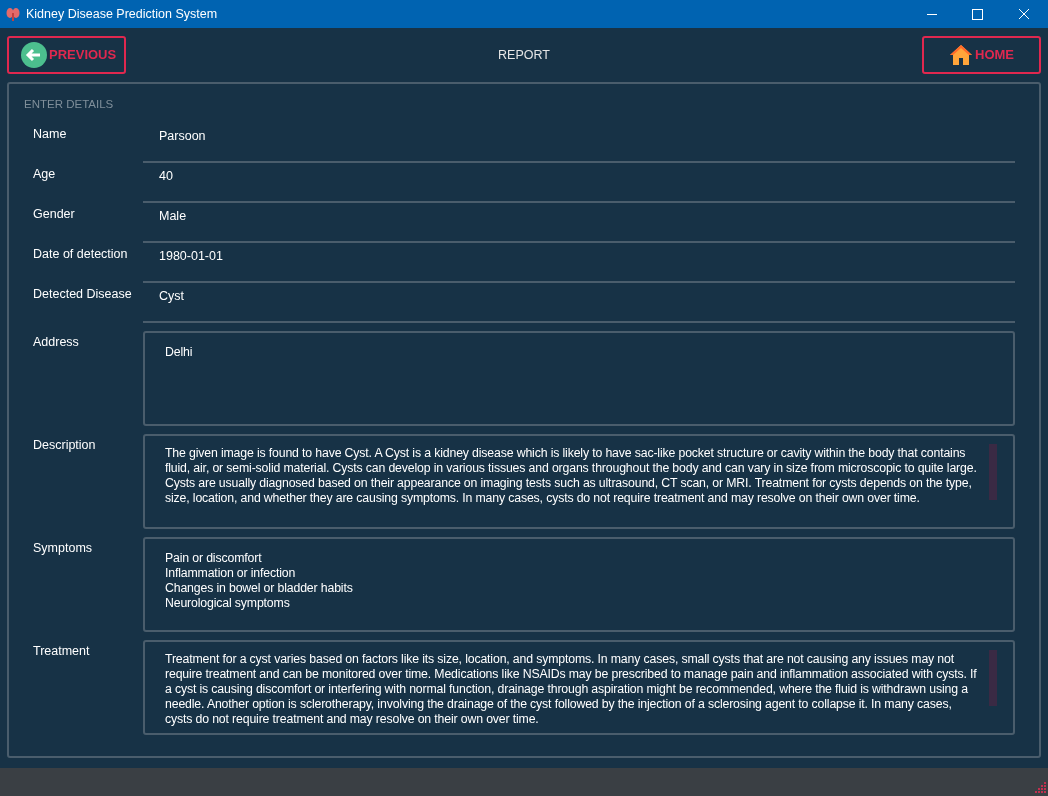 The width and height of the screenshot is (1048, 796). Describe the element at coordinates (45, 175) in the screenshot. I see `field-label: Age` at that location.